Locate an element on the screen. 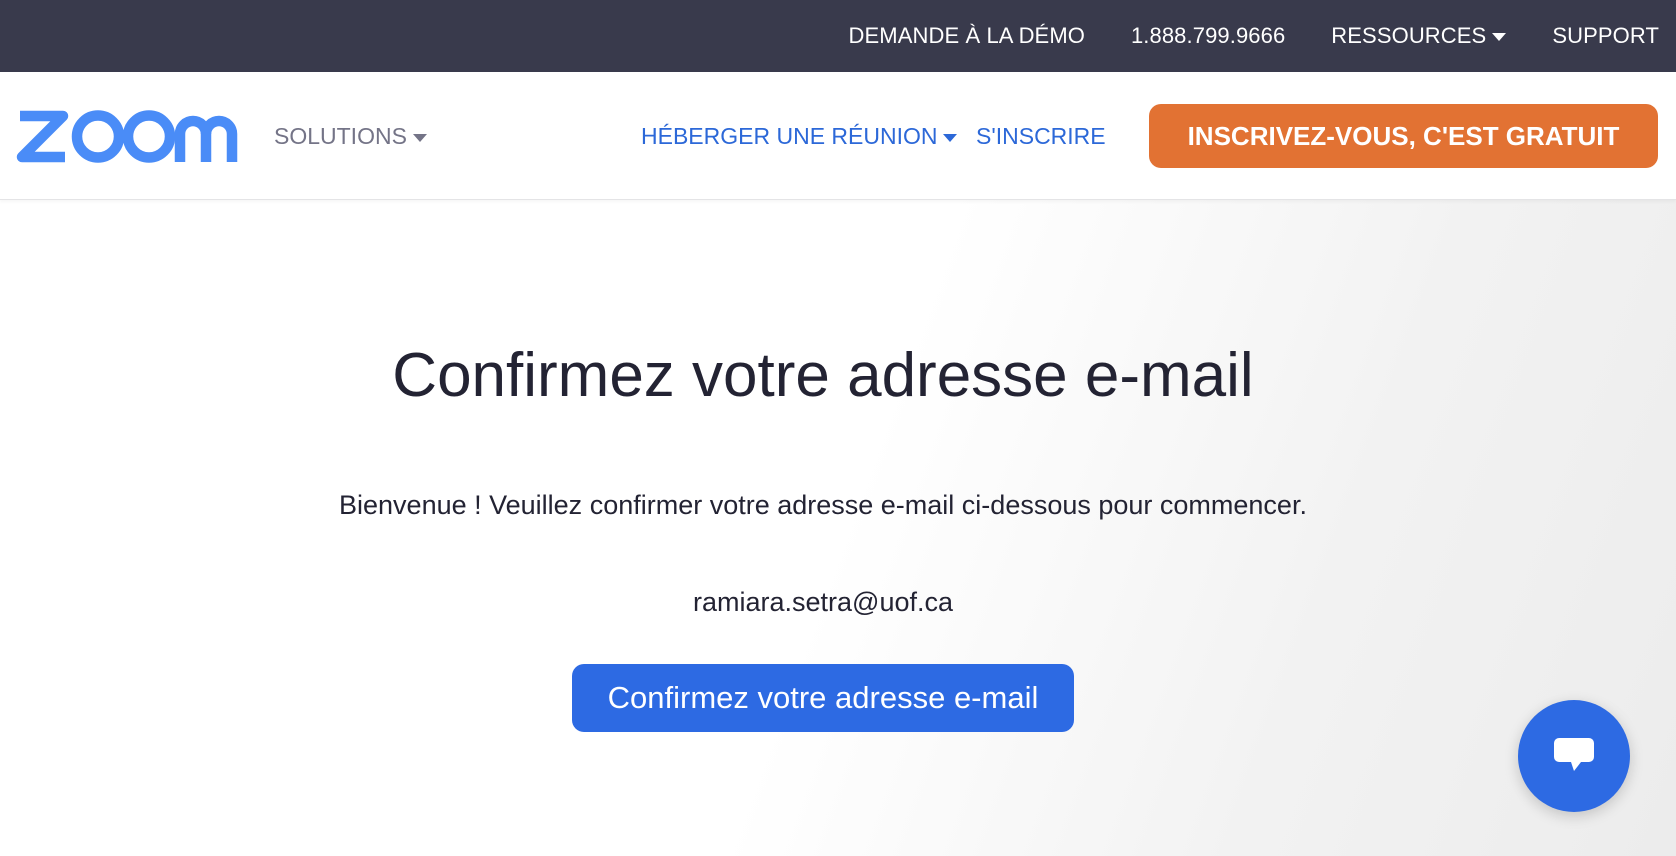  solutions-label: SOLUTIONS is located at coordinates (340, 135).